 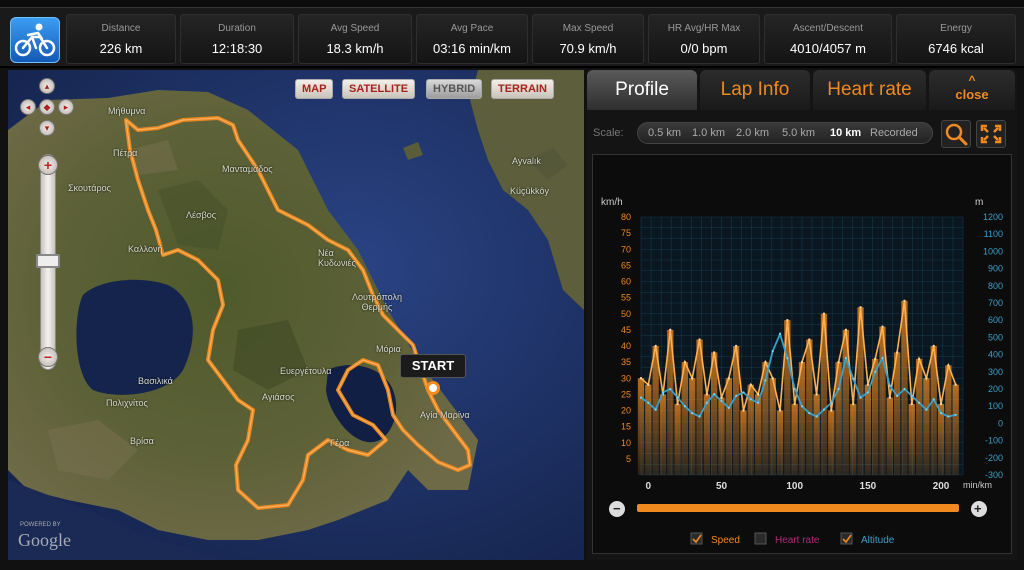 What do you see at coordinates (121, 28) in the screenshot?
I see `stat-label: Distance` at bounding box center [121, 28].